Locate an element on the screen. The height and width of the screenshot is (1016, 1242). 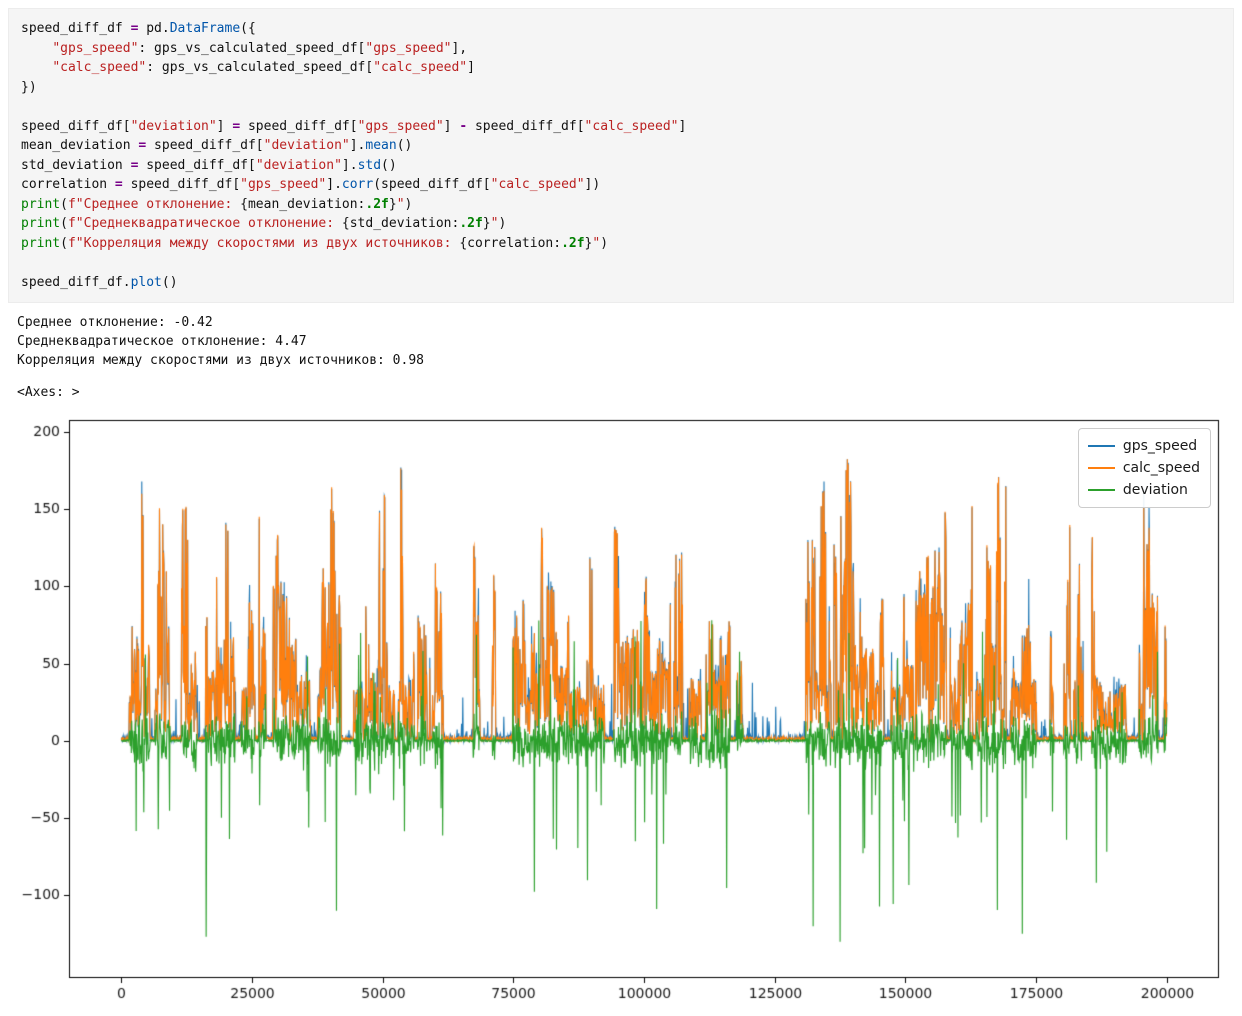
legend-item: calc_speed is located at coordinates (1143, 468).